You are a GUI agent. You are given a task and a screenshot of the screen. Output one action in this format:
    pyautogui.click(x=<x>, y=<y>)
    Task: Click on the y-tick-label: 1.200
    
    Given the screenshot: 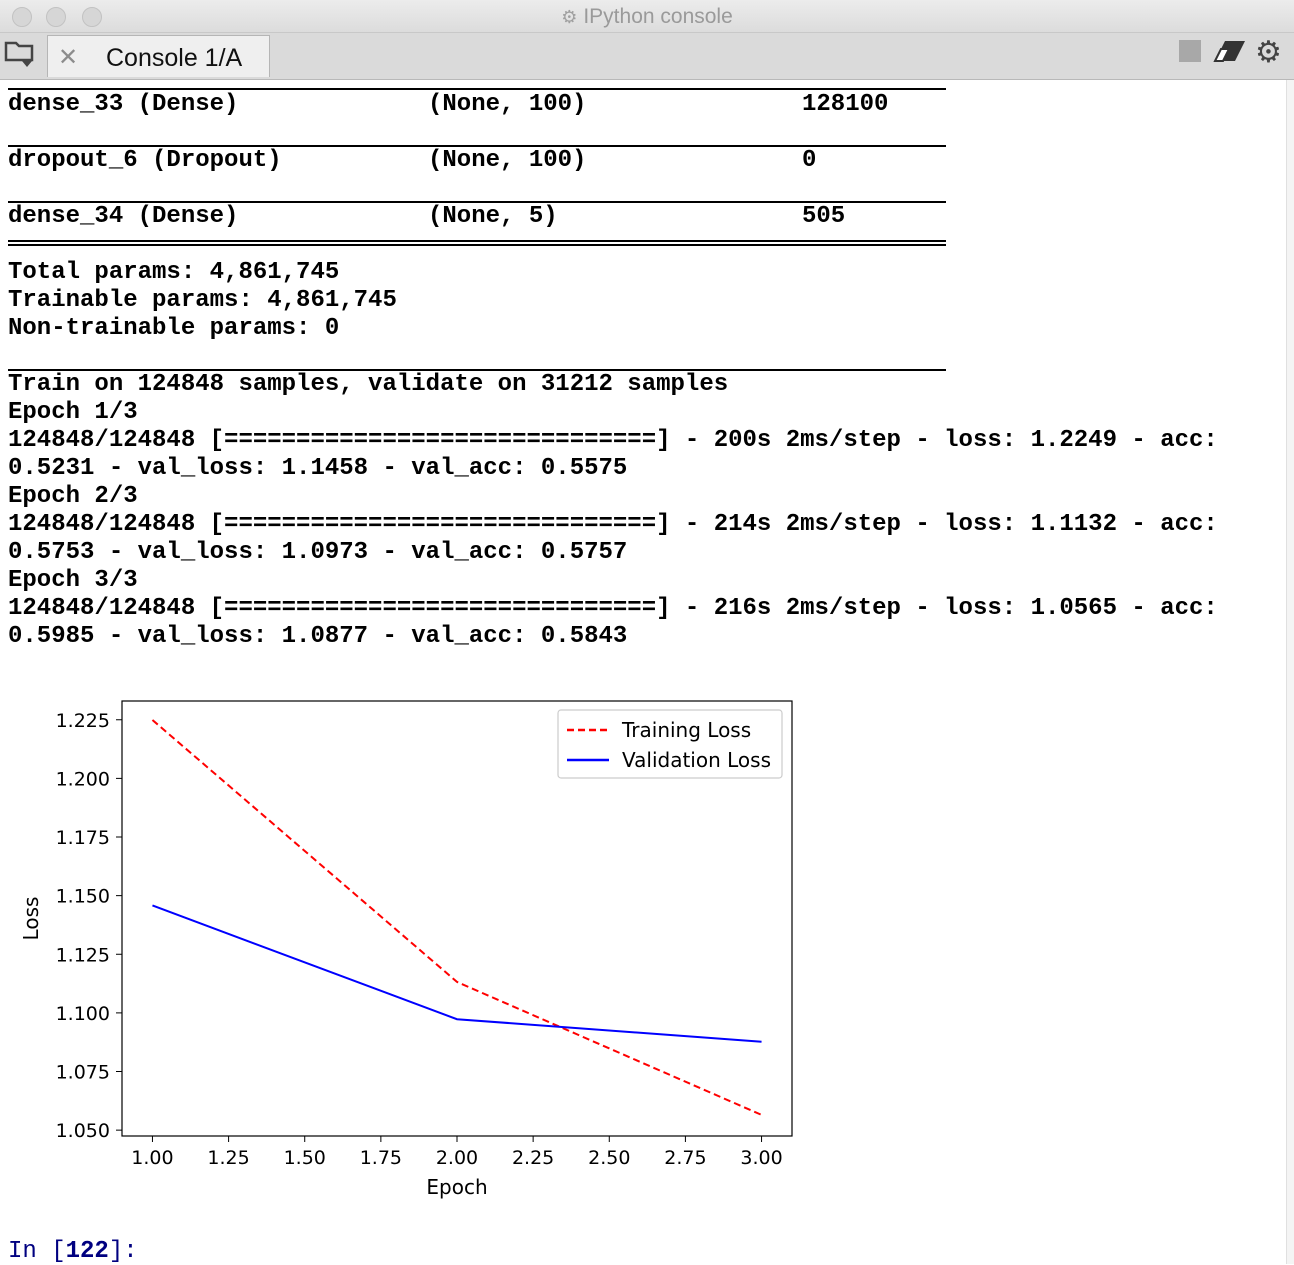 What is the action you would take?
    pyautogui.click(x=83, y=779)
    